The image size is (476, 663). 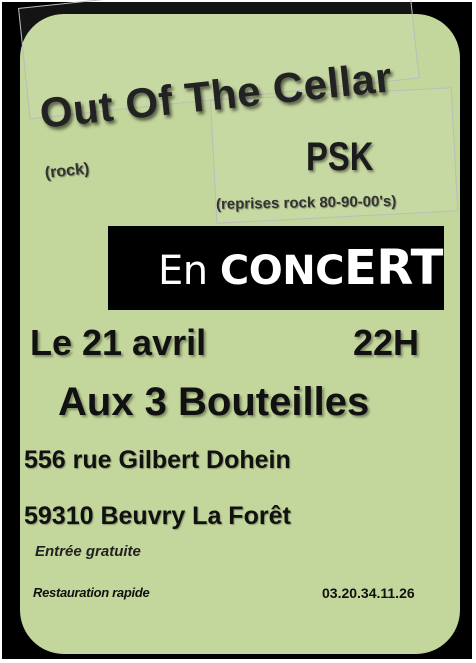 I want to click on concert-banner-text: En CONCERT, so click(x=300, y=268).